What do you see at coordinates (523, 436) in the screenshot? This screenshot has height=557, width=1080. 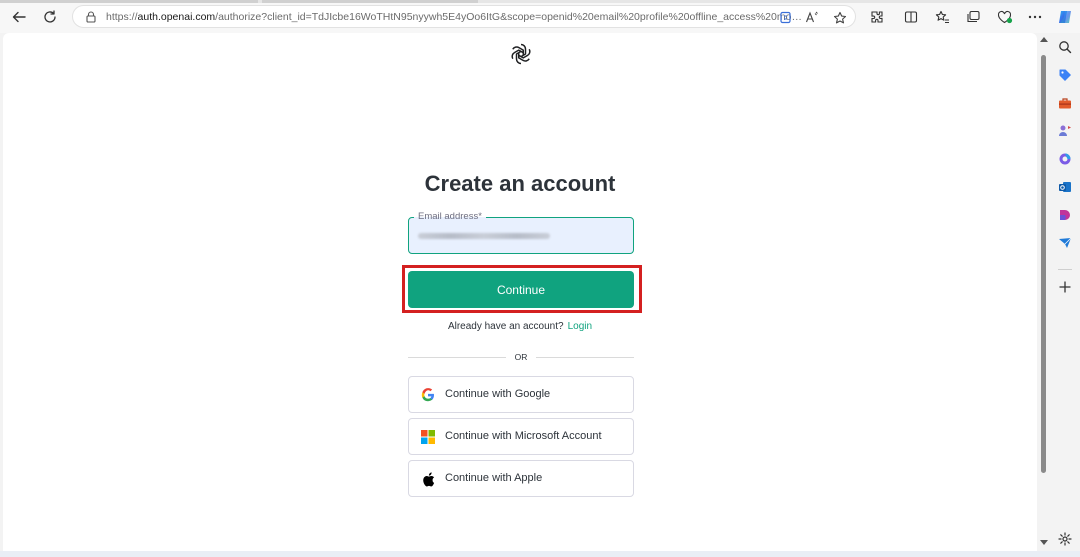 I see `microsoft-button-label: Continue with Microsoft Account` at bounding box center [523, 436].